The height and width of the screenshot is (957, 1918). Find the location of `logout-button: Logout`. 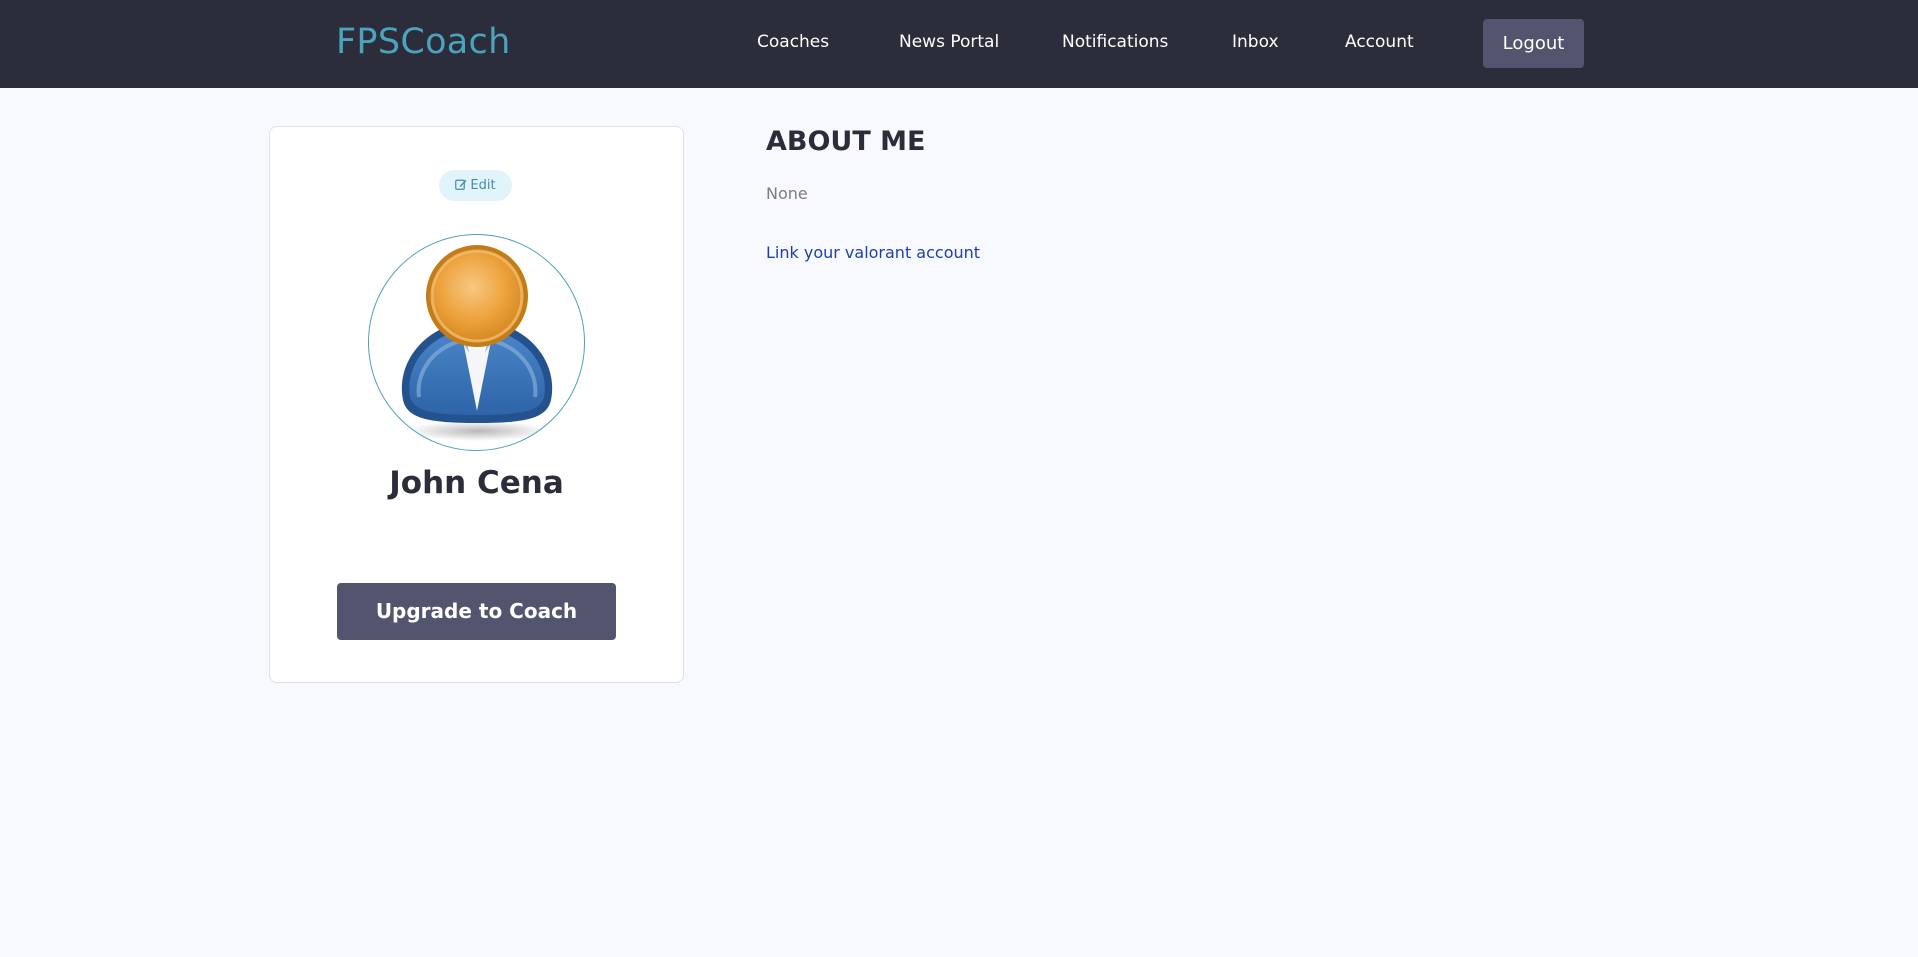

logout-button: Logout is located at coordinates (1533, 43).